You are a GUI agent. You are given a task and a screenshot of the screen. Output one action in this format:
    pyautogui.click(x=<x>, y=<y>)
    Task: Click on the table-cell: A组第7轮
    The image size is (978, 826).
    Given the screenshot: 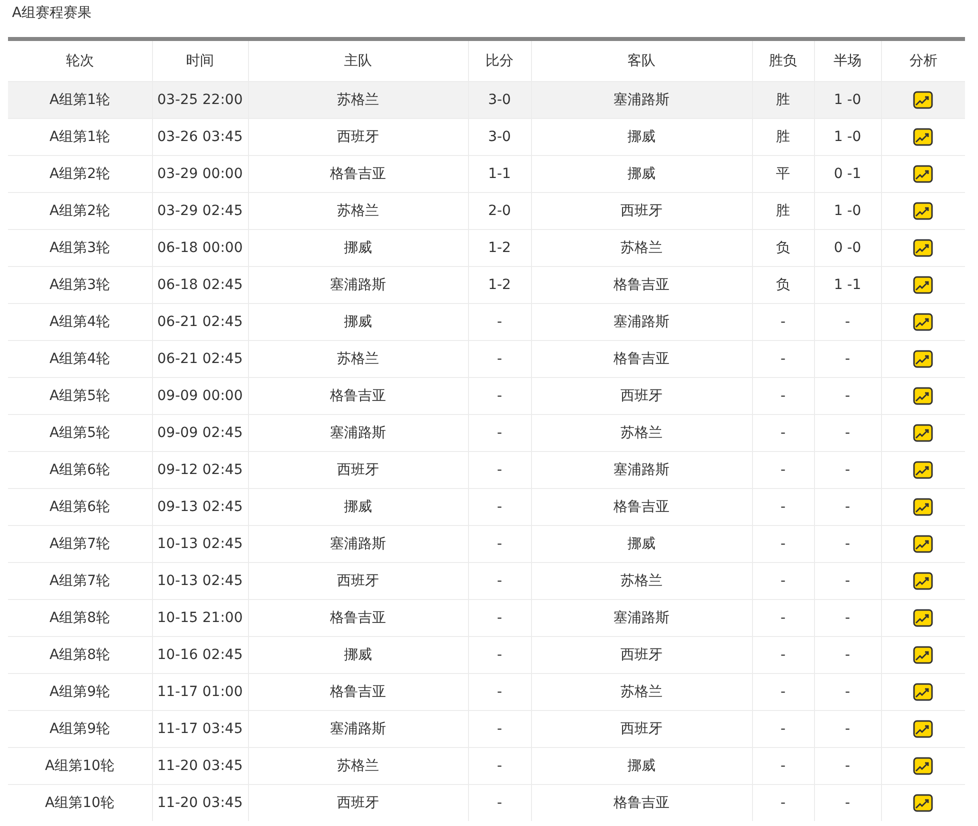 What is the action you would take?
    pyautogui.click(x=80, y=544)
    